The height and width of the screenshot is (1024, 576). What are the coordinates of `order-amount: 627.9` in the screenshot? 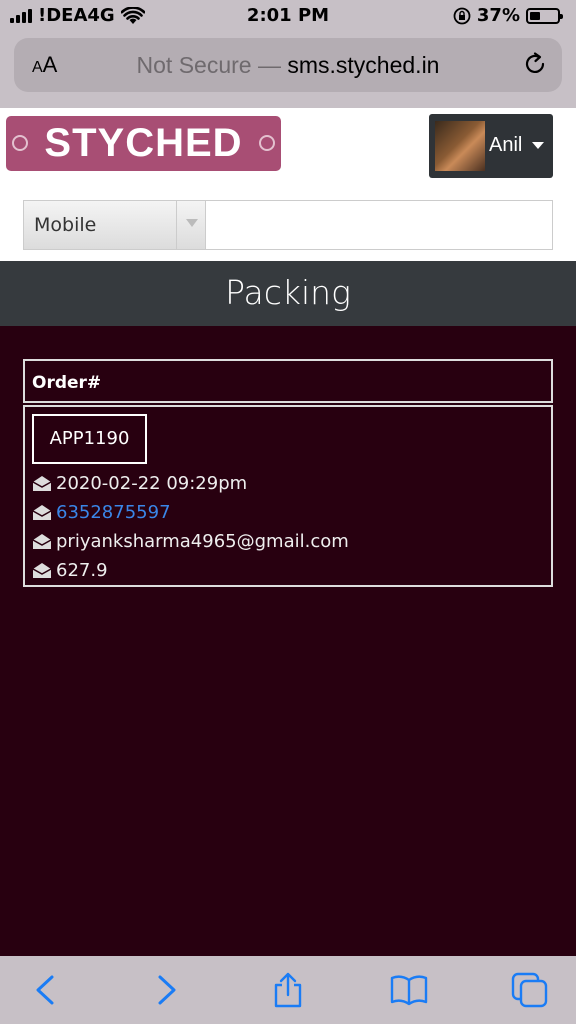 It's located at (82, 570).